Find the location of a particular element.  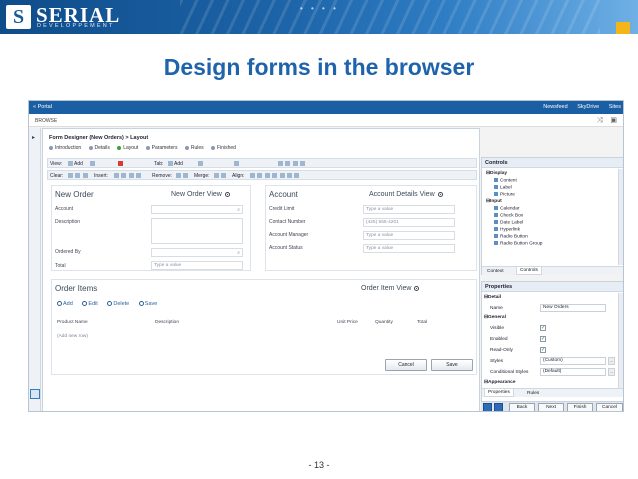

align-icons is located at coordinates (275, 176).